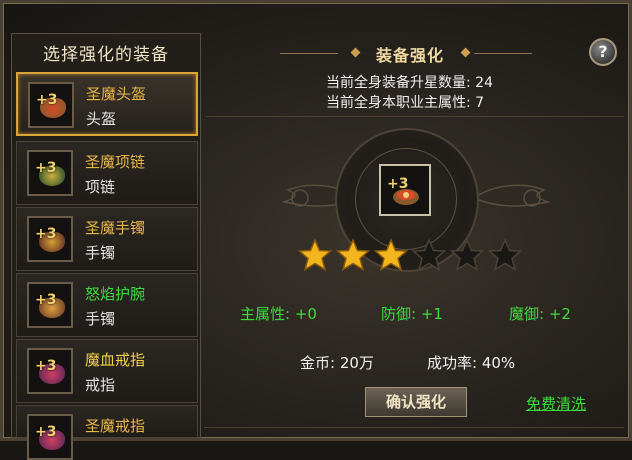 Image resolution: width=632 pixels, height=460 pixels. I want to click on right-wing-ornament, so click(512, 195).